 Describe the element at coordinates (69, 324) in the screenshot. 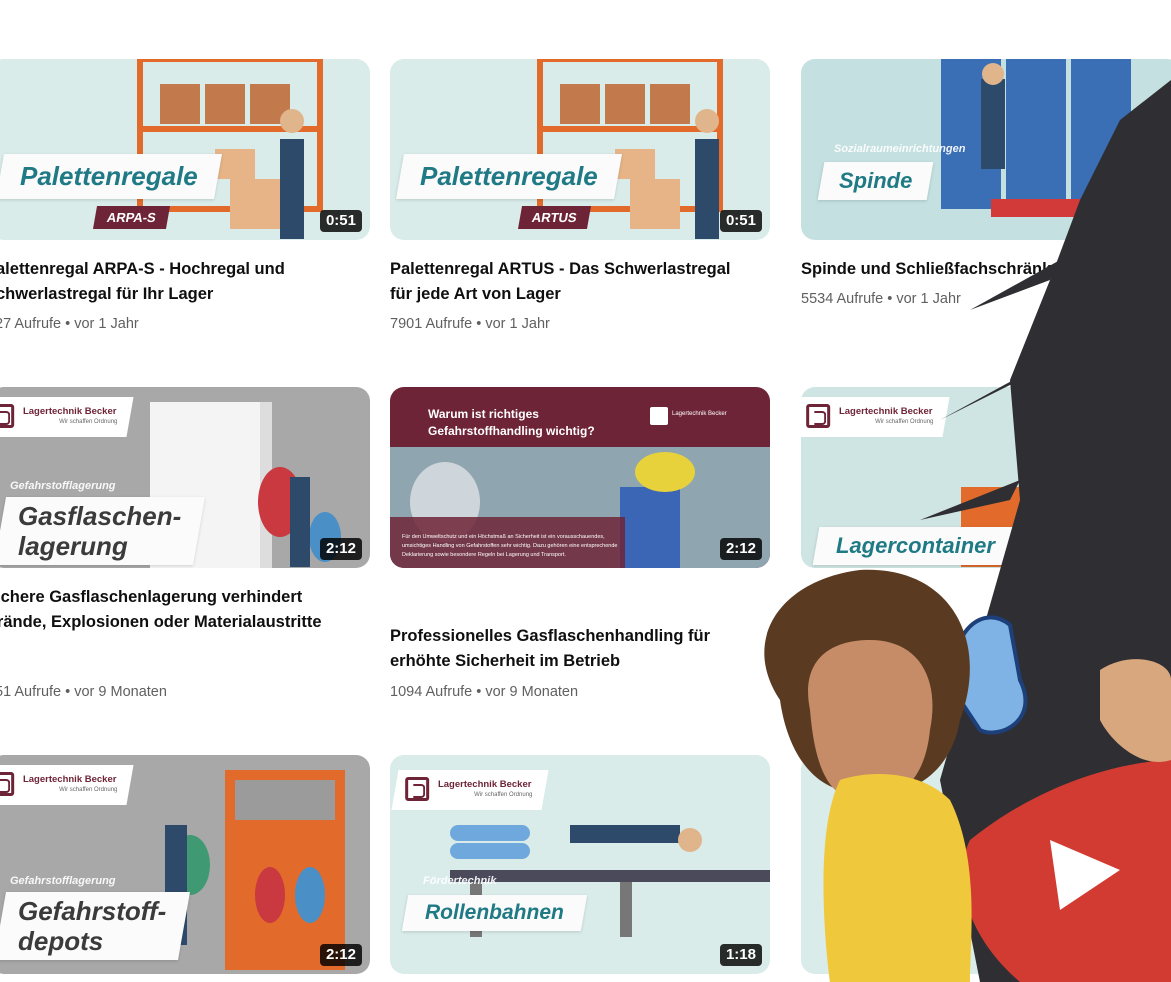

I see `video-meta: 27 Aufrufe • vor 1 Jahr` at that location.